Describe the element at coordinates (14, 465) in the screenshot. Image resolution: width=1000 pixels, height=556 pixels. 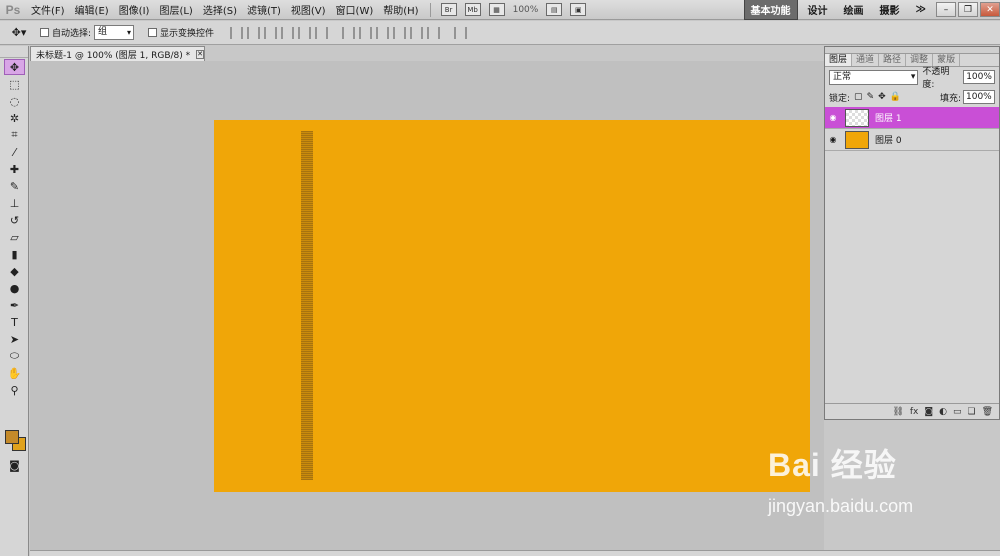
I see `quick-mask-icon: ◙` at that location.